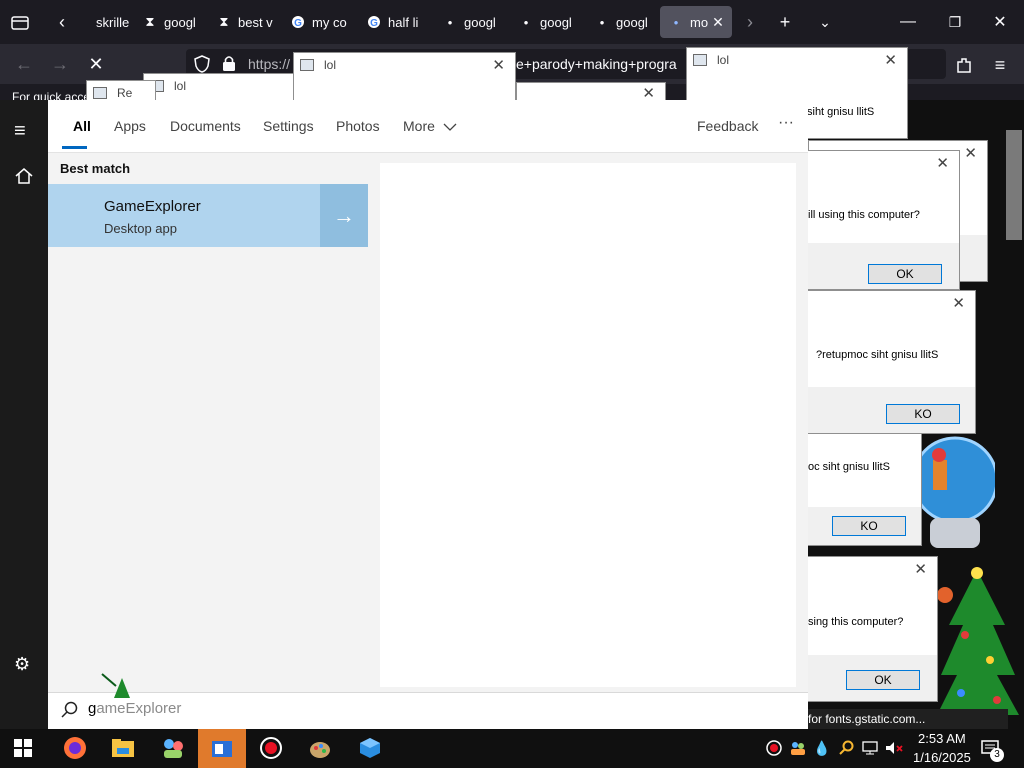 This screenshot has height=768, width=1024. Describe the element at coordinates (82, 126) in the screenshot. I see `tab-all: All` at that location.